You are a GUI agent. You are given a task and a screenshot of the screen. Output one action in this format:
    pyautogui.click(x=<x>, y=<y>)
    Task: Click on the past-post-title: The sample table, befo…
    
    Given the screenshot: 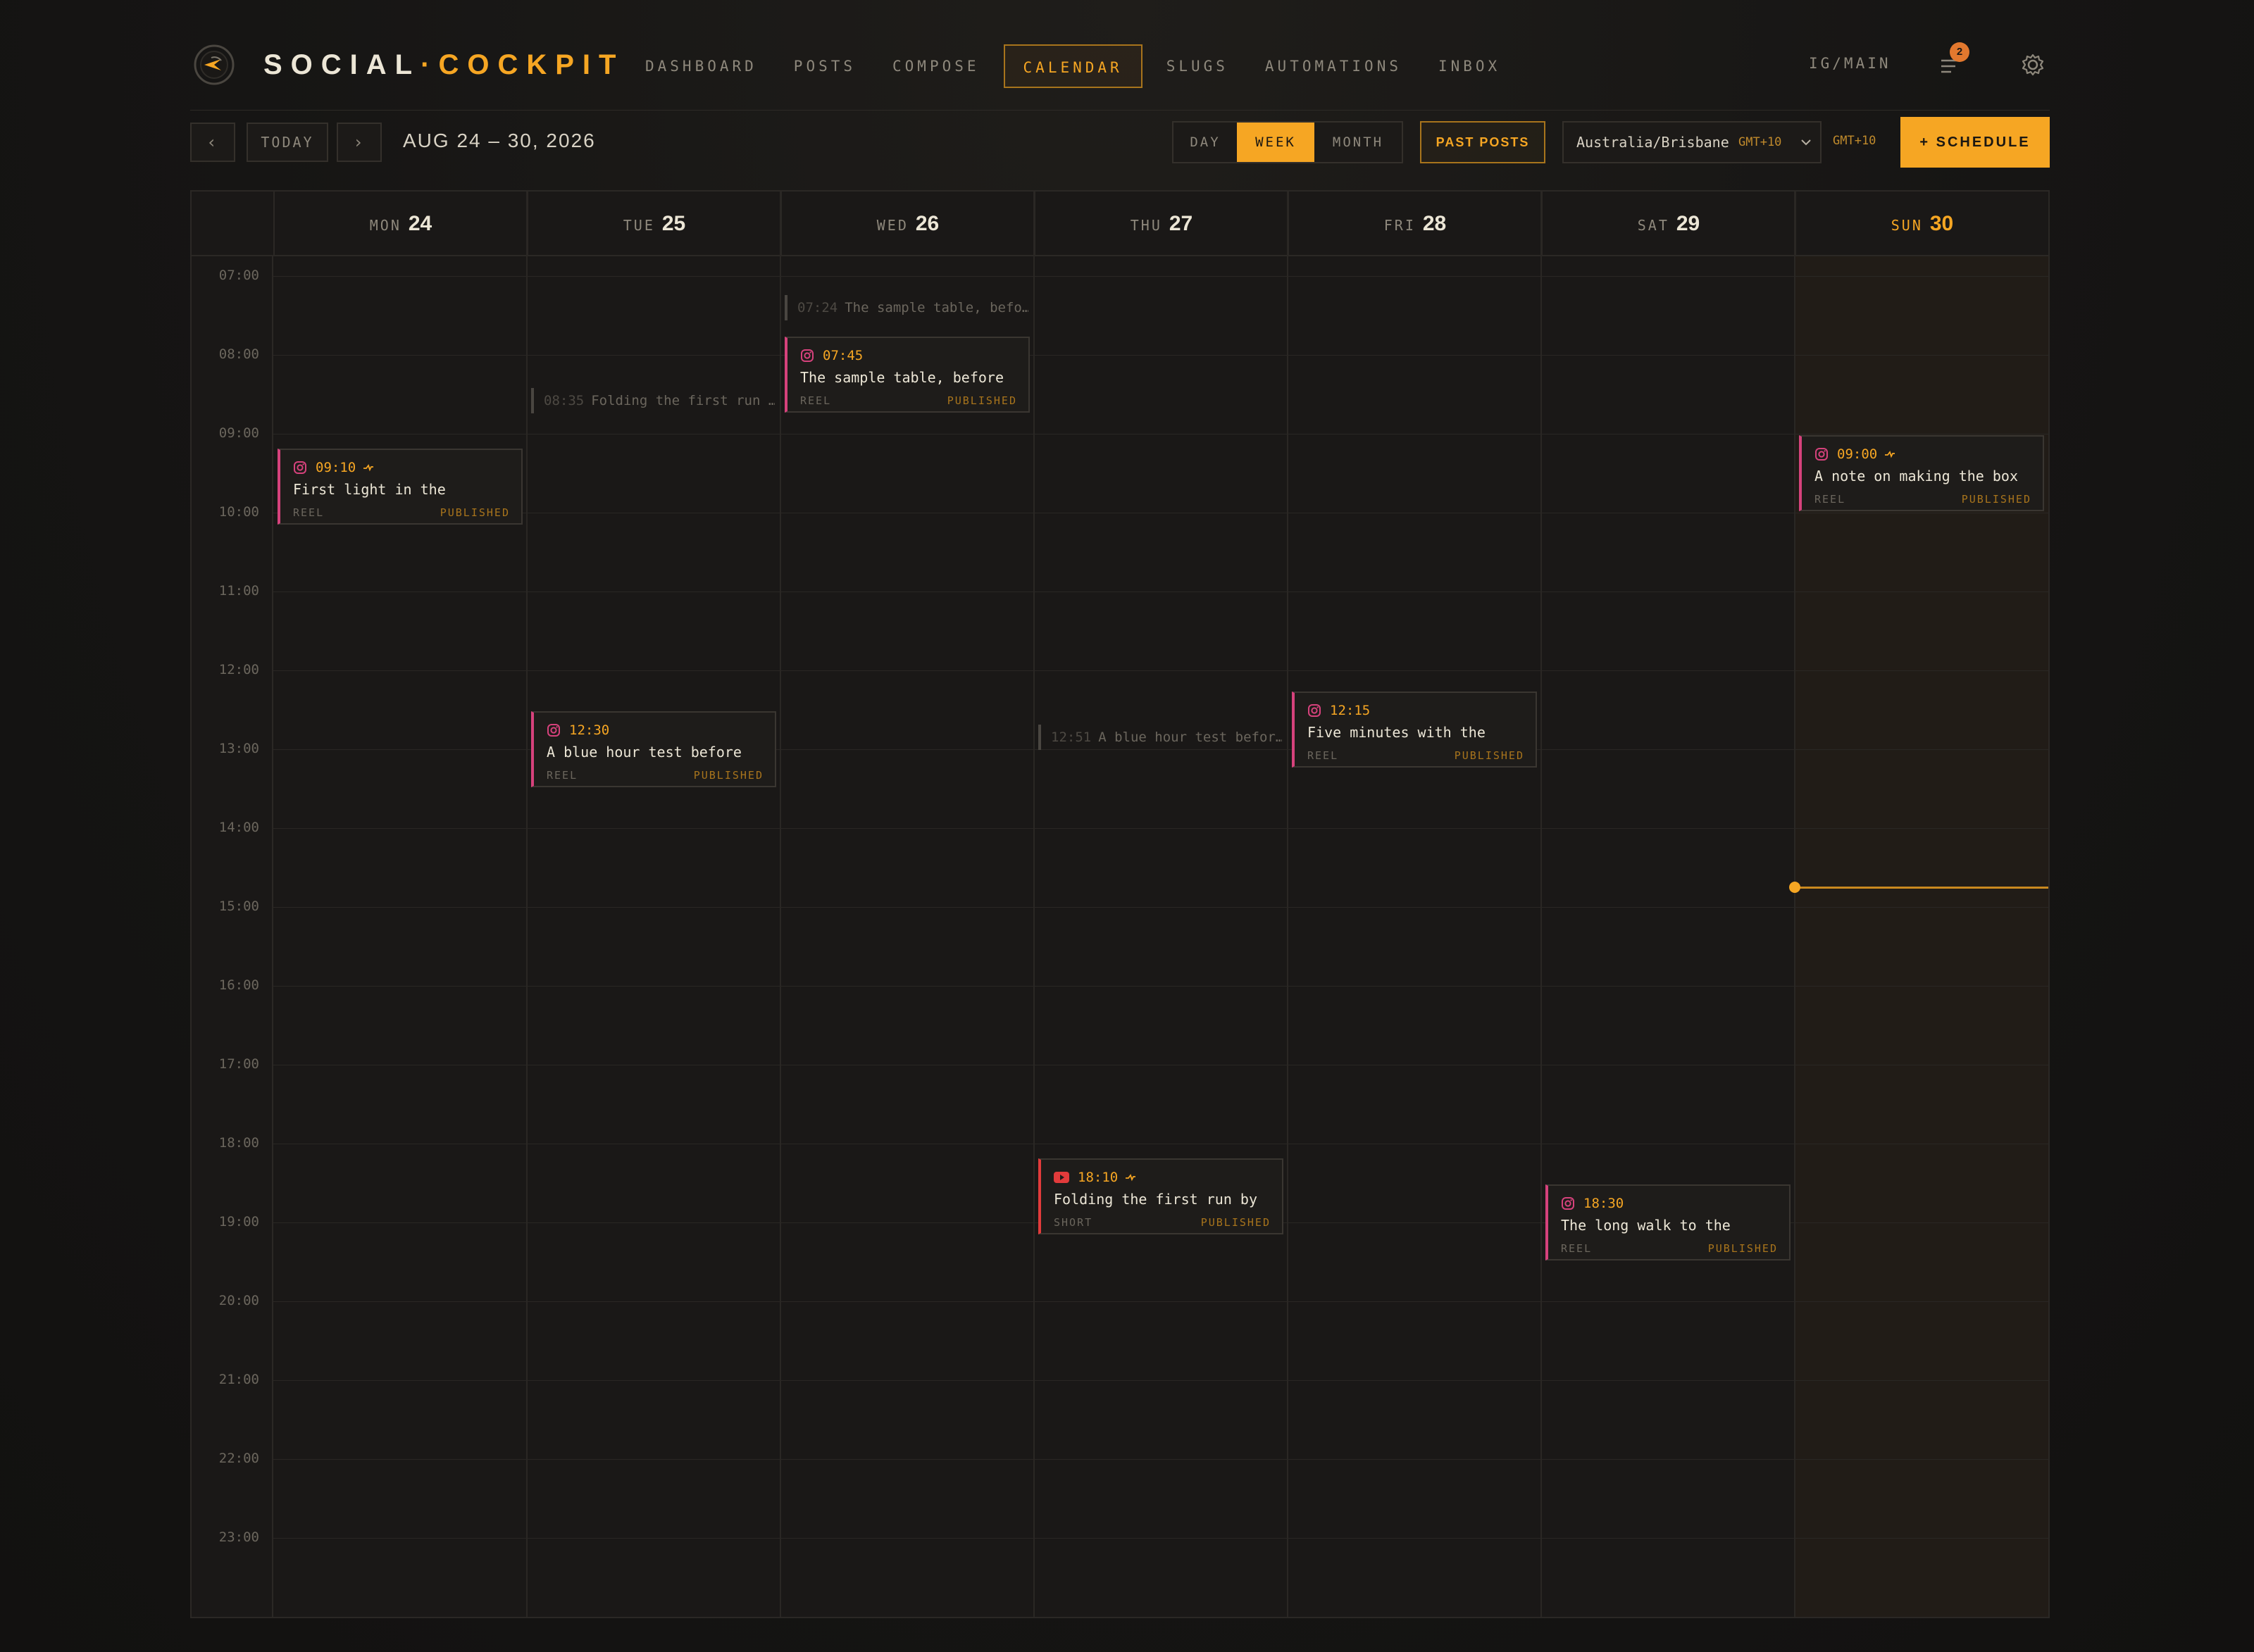 What is the action you would take?
    pyautogui.click(x=936, y=307)
    